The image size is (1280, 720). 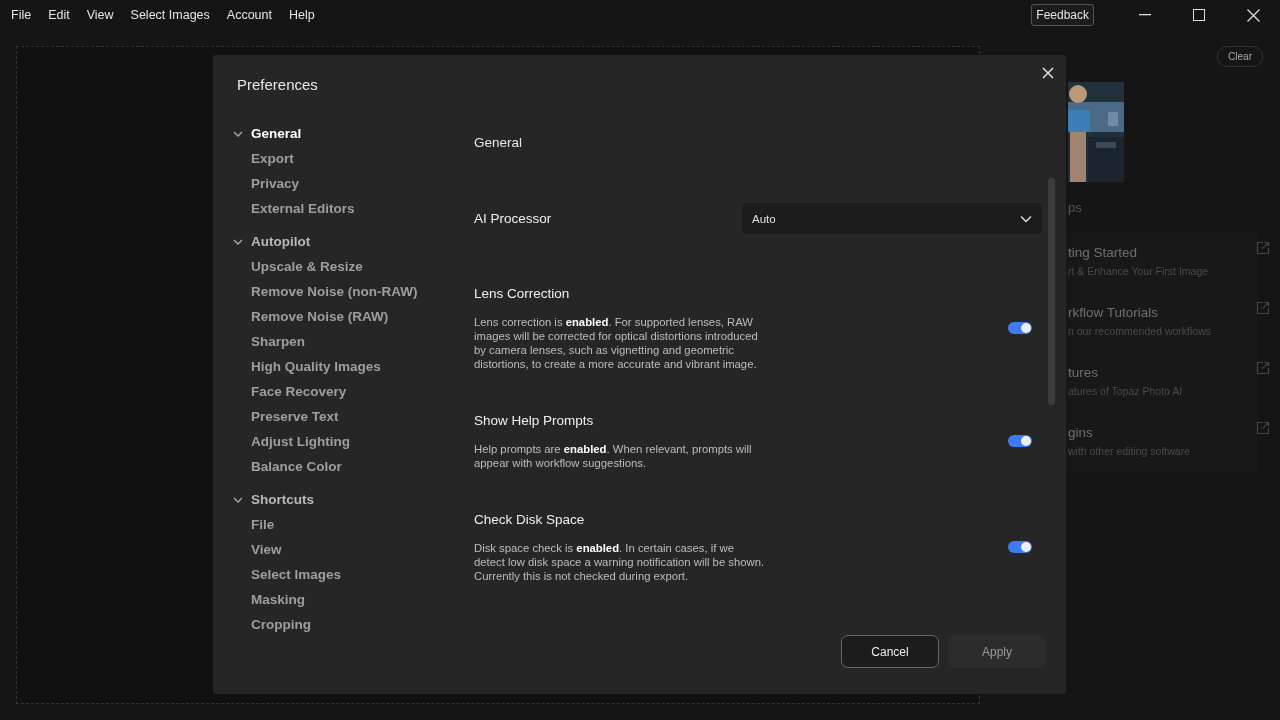 I want to click on menu-item: View, so click(x=100, y=15).